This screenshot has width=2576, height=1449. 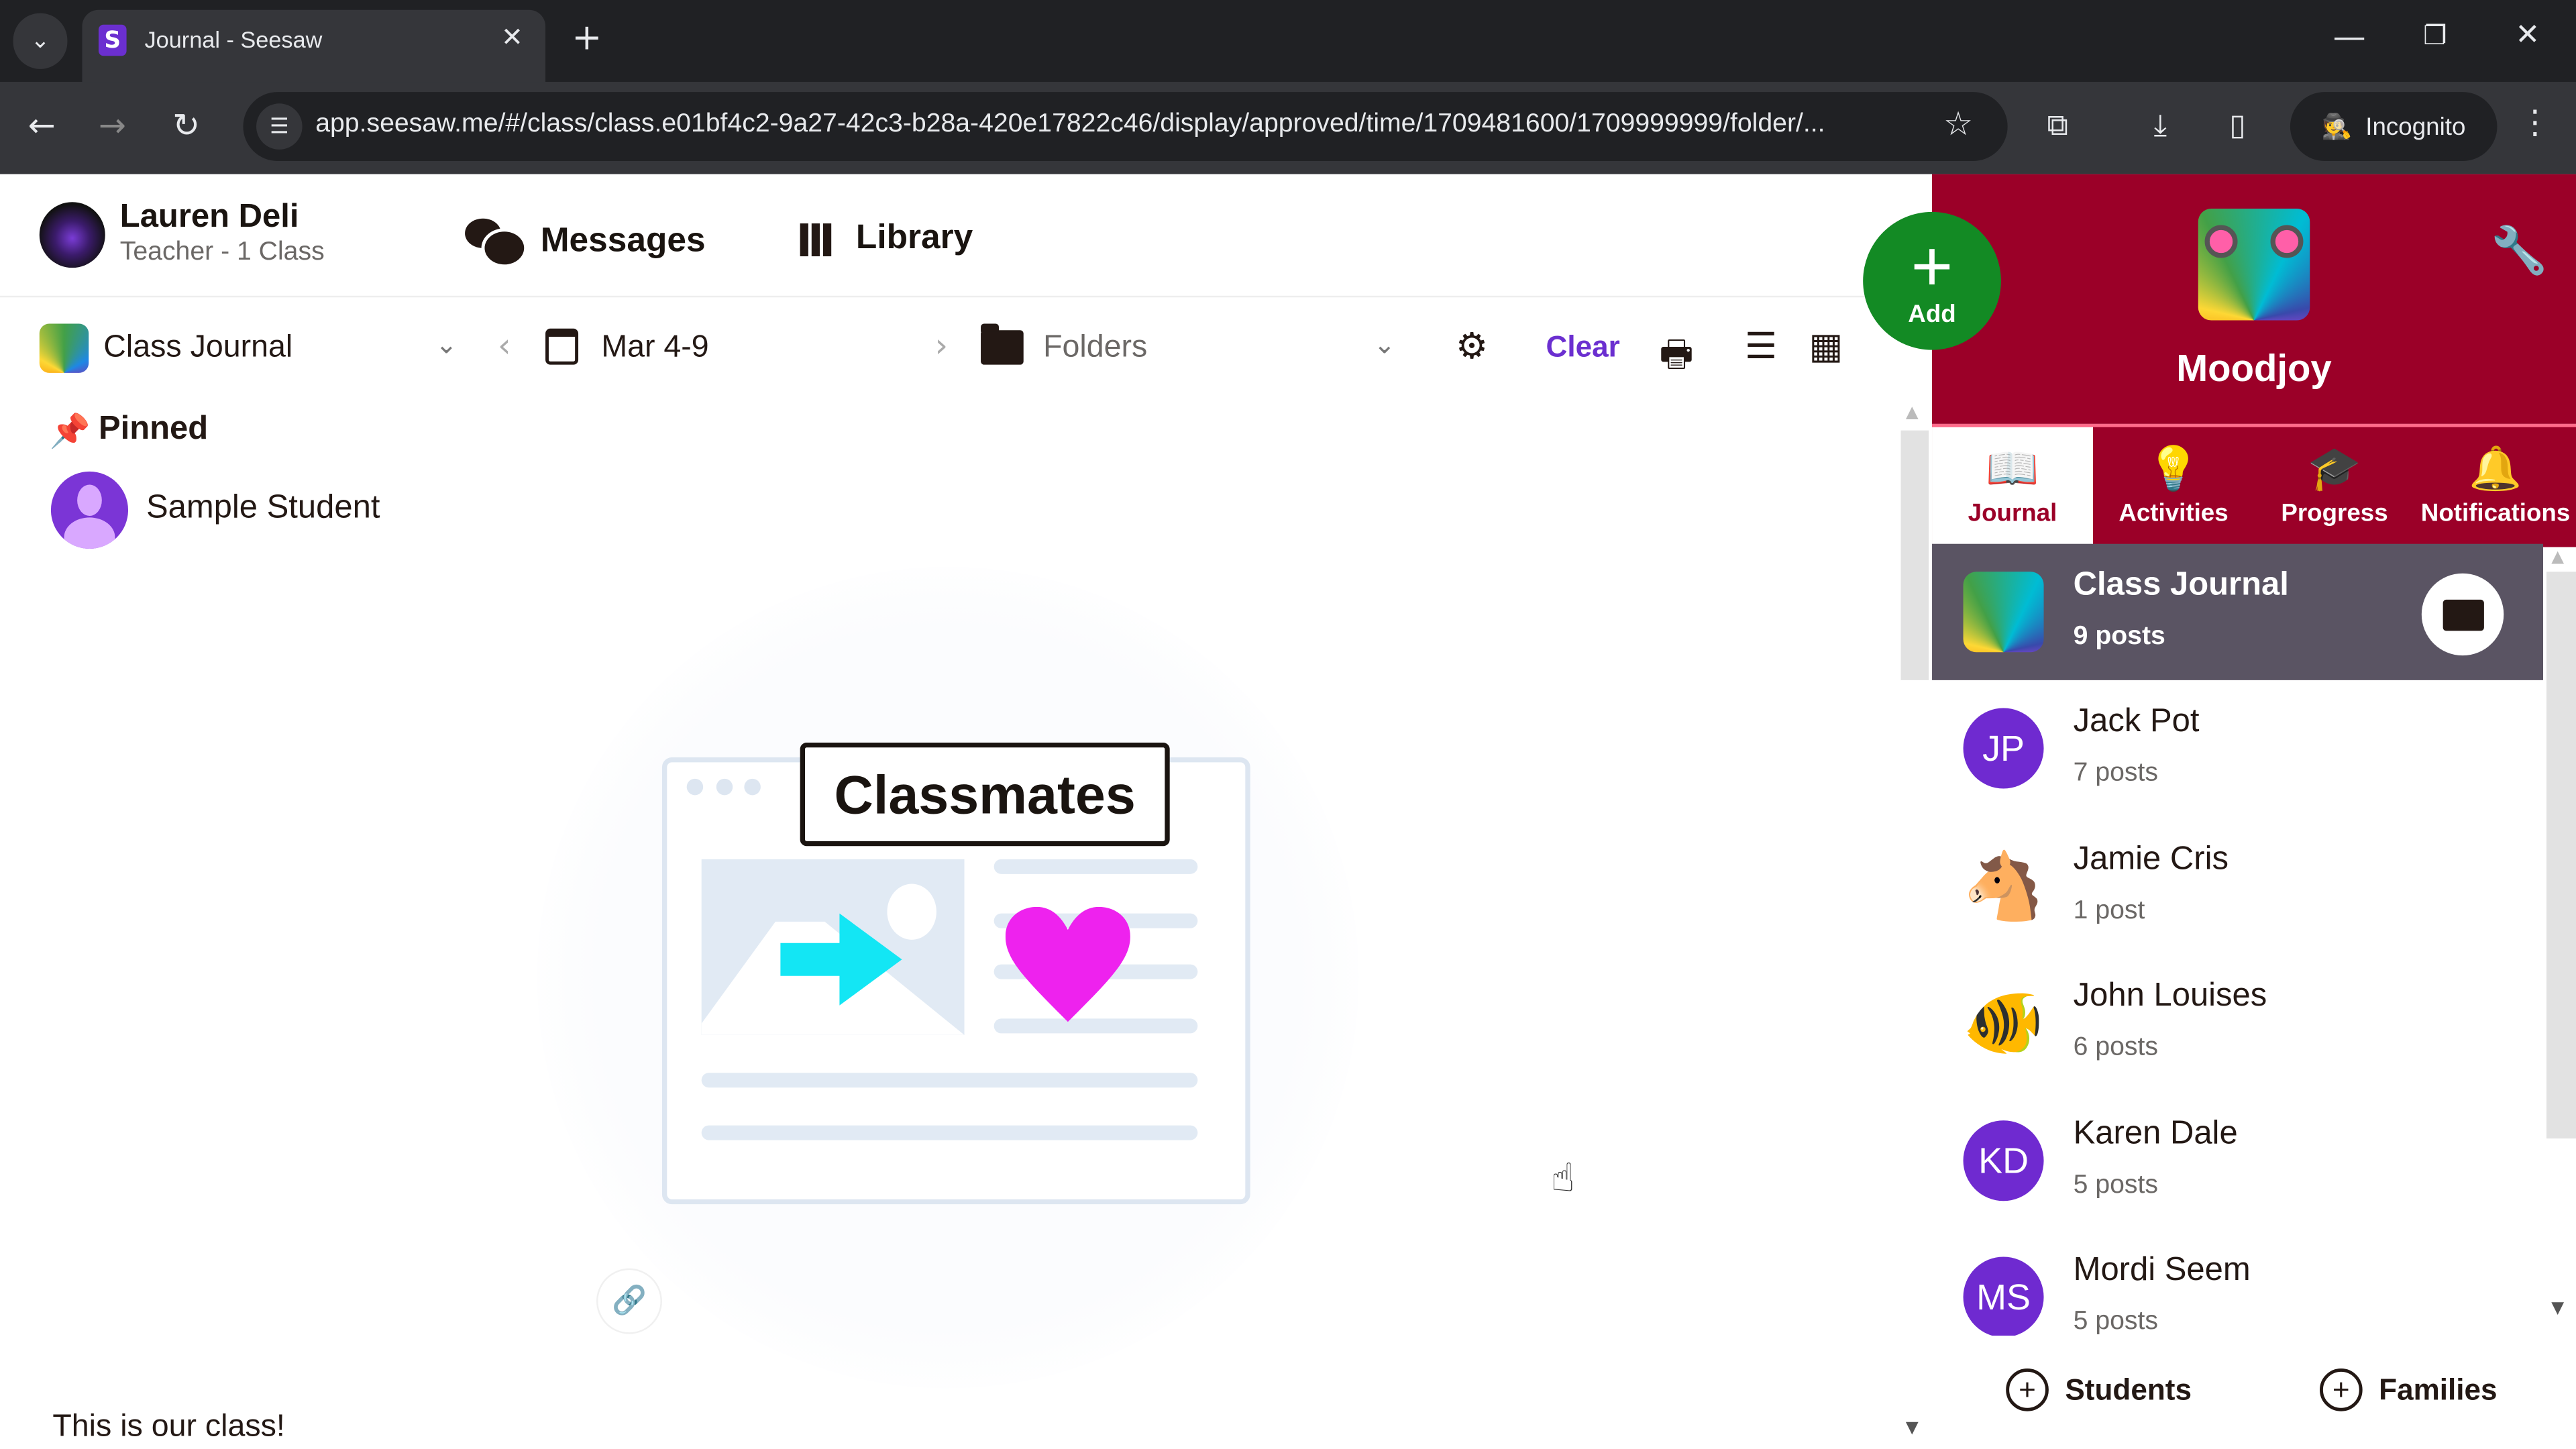 I want to click on extensions-icon: ⧉, so click(x=2057, y=126).